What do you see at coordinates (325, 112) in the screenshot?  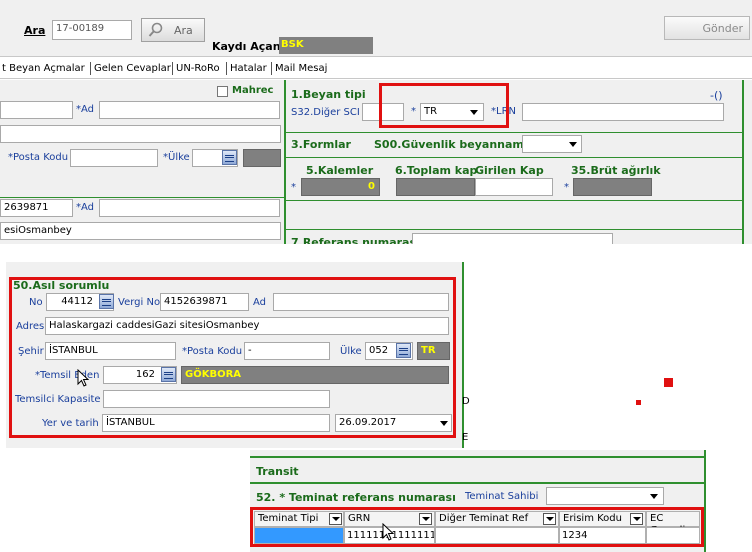 I see `diger-sci-label: S32.Diğer SCI` at bounding box center [325, 112].